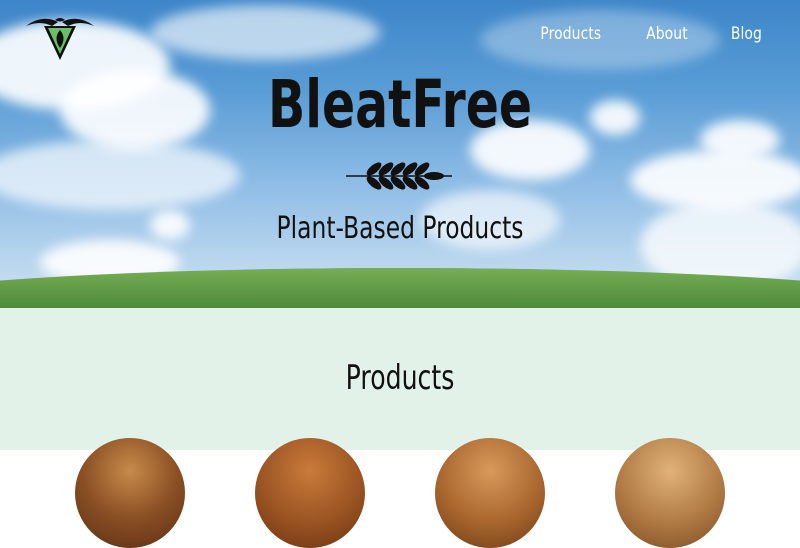 Image resolution: width=800 pixels, height=548 pixels. I want to click on firefly-leaf-logo-icon, so click(60, 37).